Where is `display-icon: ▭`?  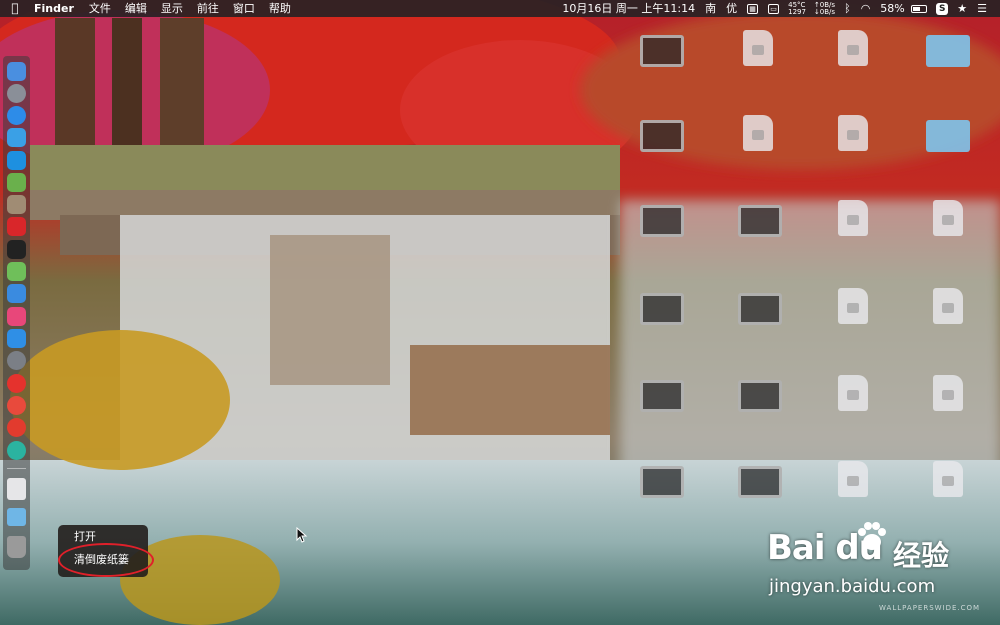 display-icon: ▭ is located at coordinates (774, 8).